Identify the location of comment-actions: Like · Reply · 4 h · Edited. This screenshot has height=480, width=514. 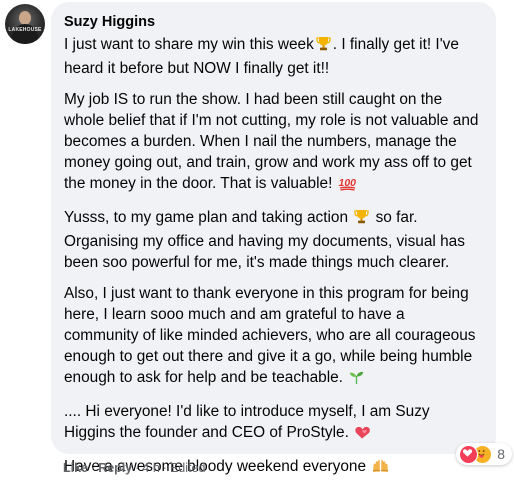
(134, 468).